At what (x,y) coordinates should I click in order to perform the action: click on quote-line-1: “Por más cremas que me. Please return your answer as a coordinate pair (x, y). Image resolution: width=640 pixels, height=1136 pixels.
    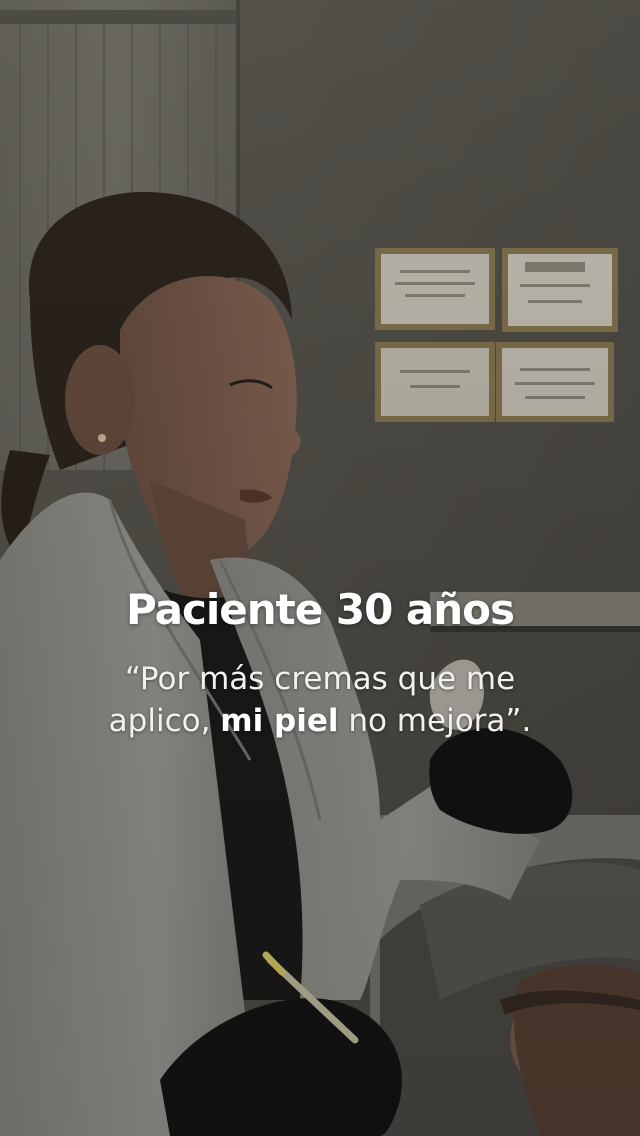
    Looking at the image, I should click on (320, 679).